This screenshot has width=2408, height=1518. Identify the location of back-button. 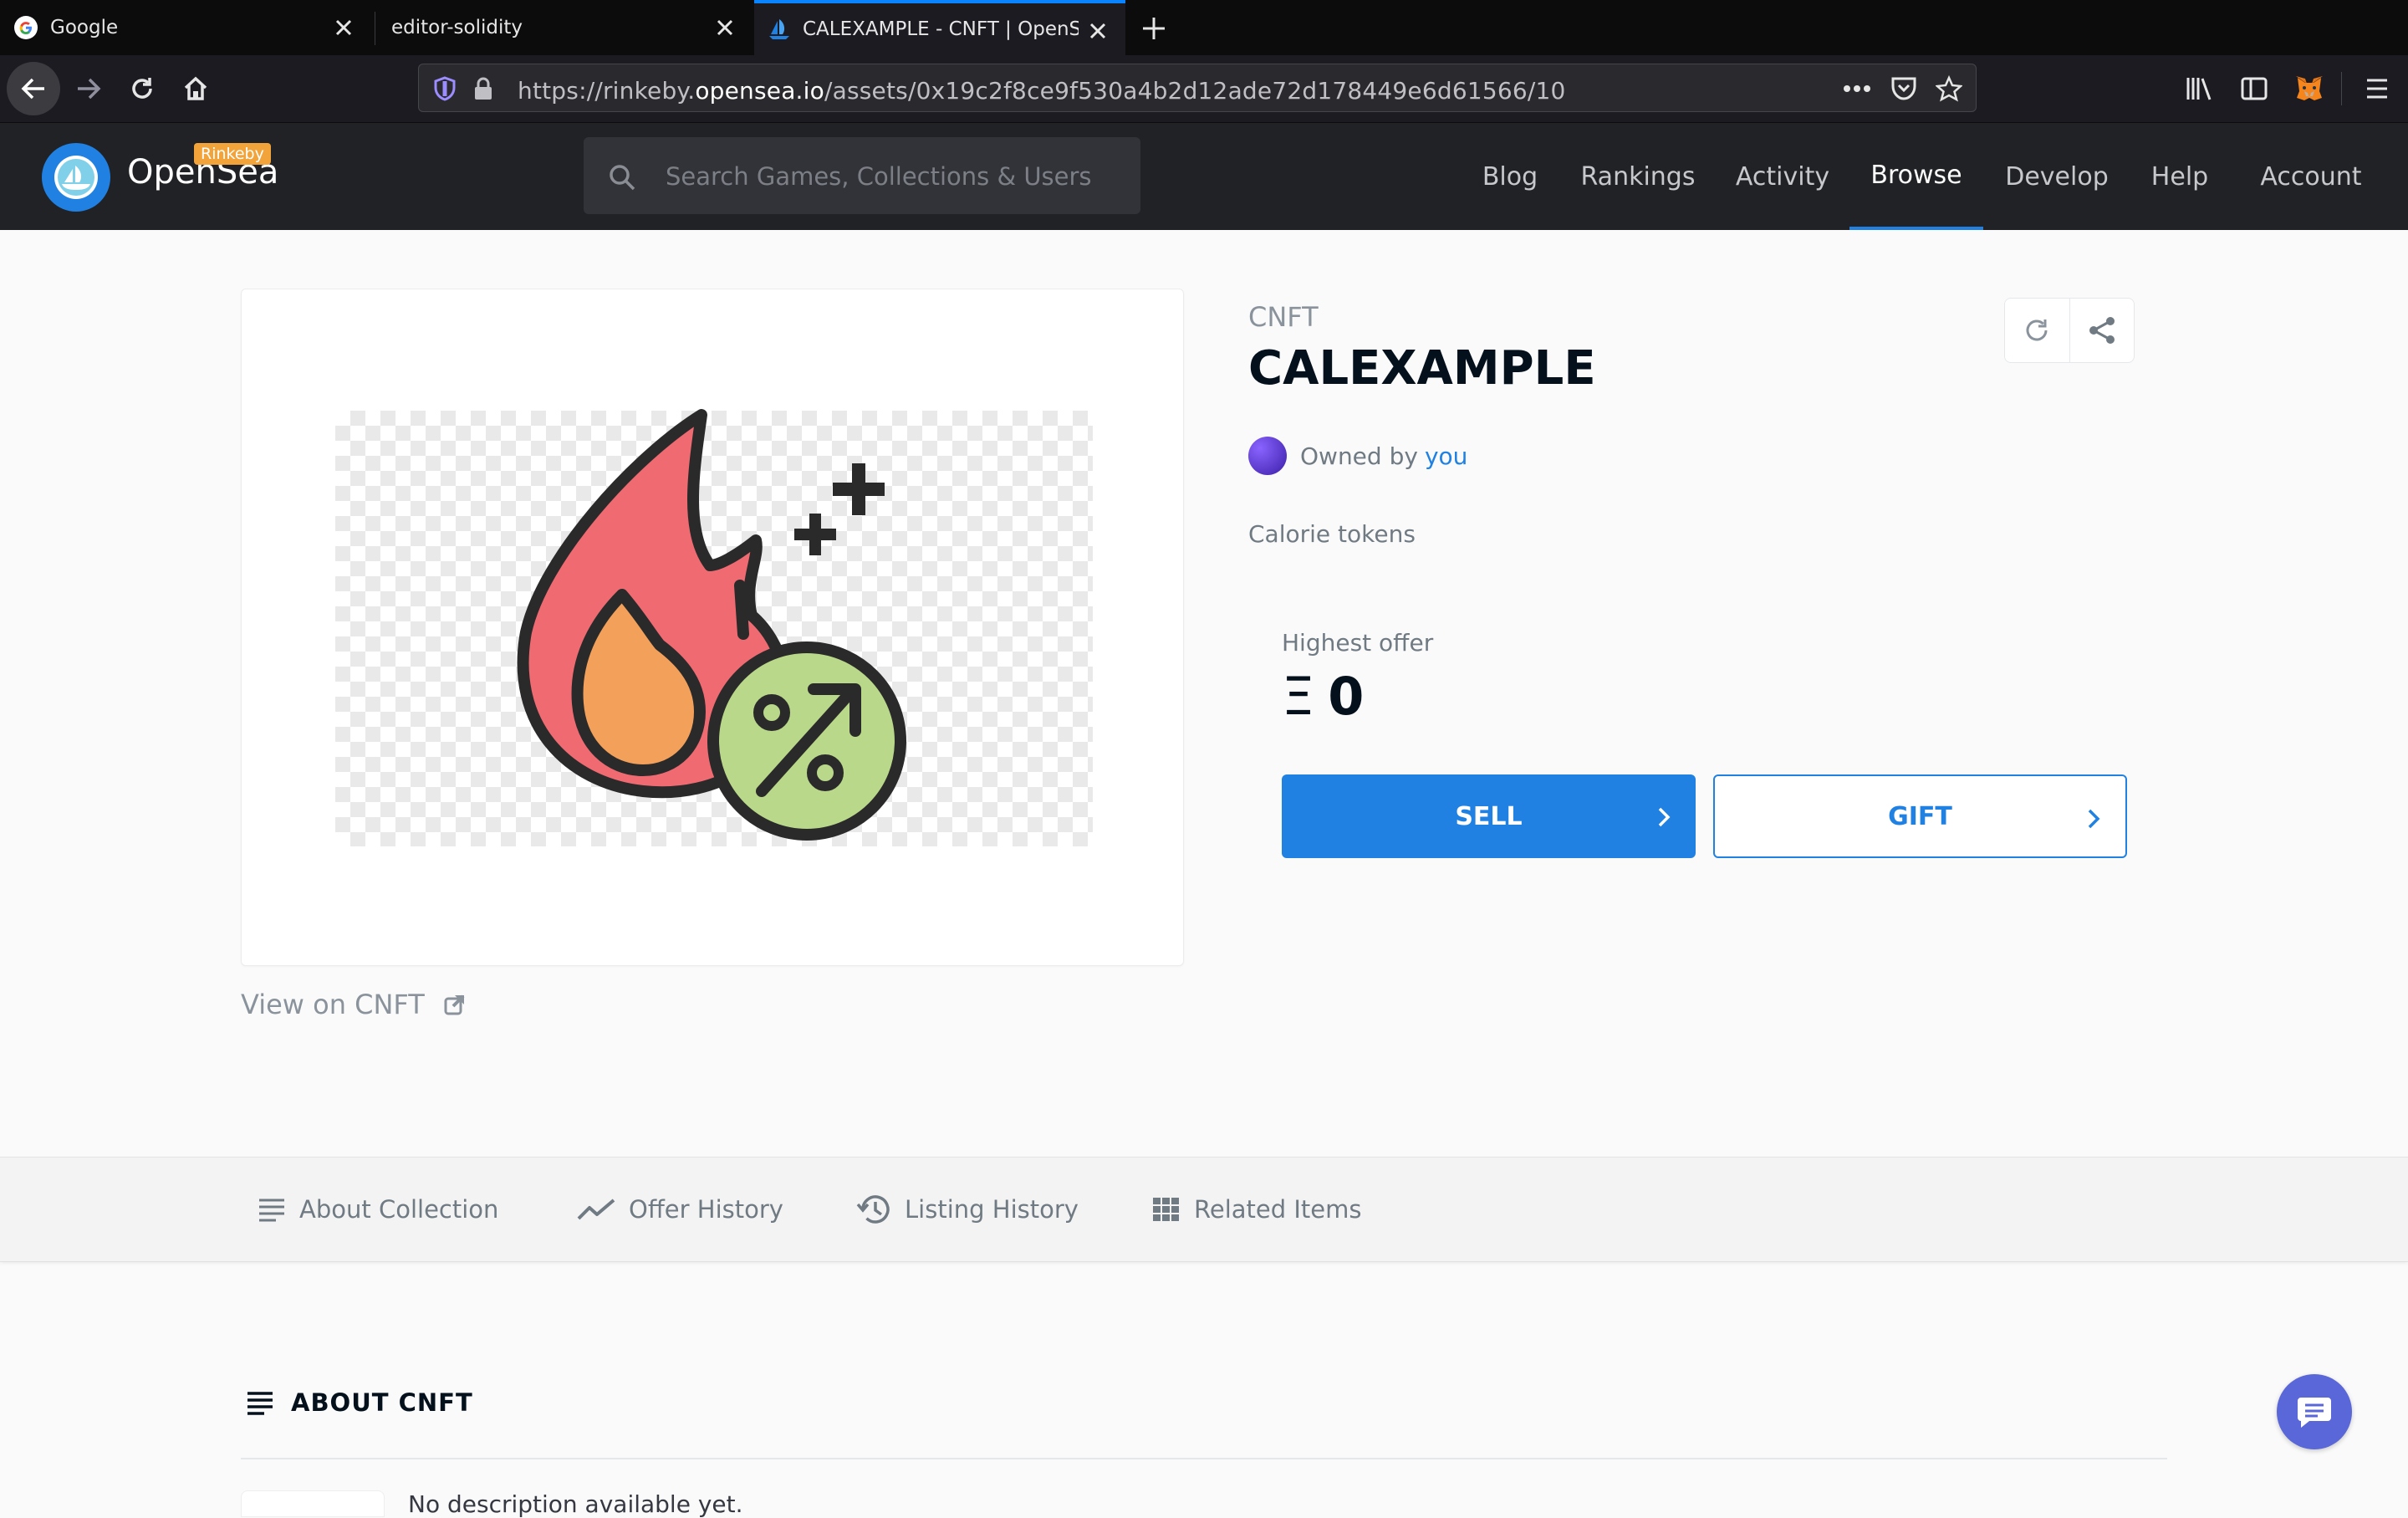
(33, 88).